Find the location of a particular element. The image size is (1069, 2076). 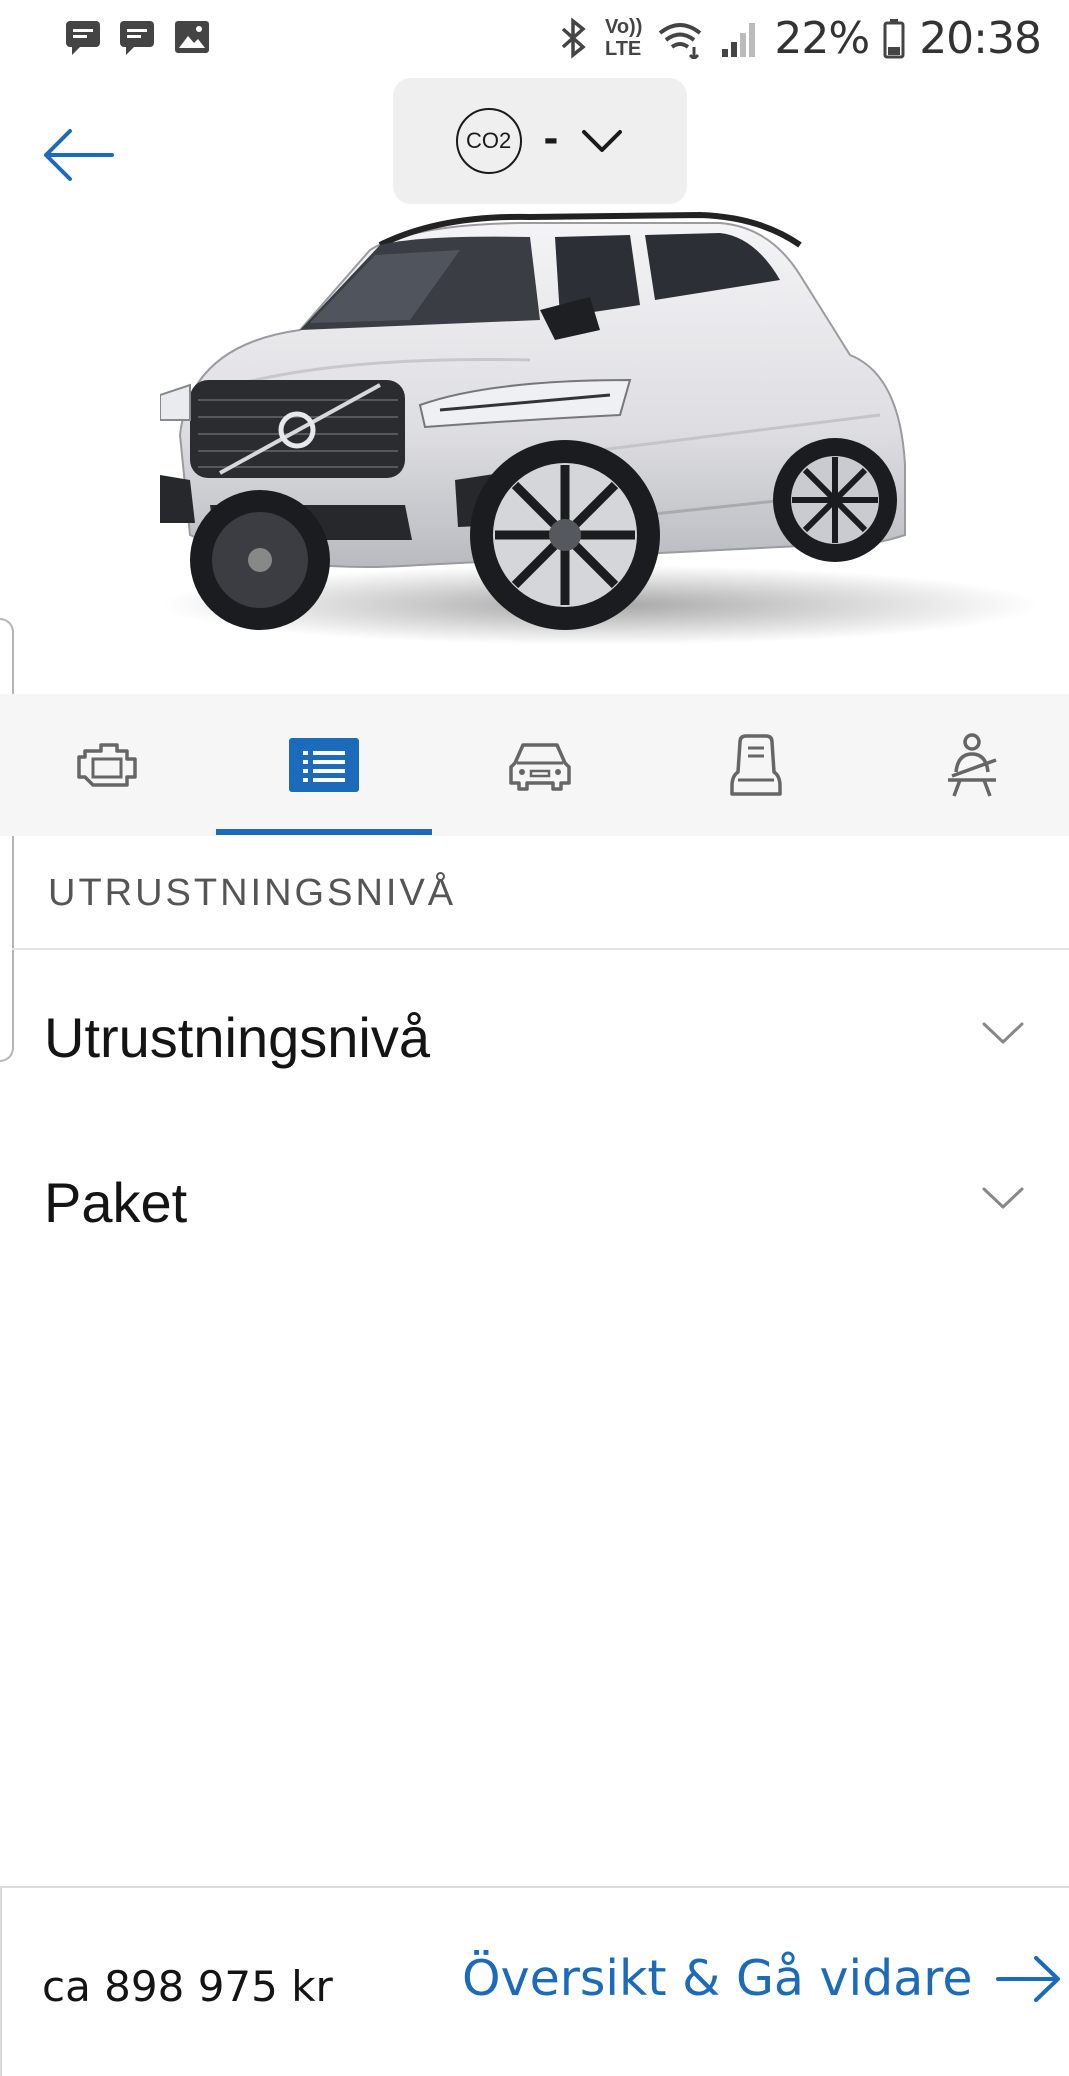

volte-icon: Vo)) LTE is located at coordinates (623, 38).